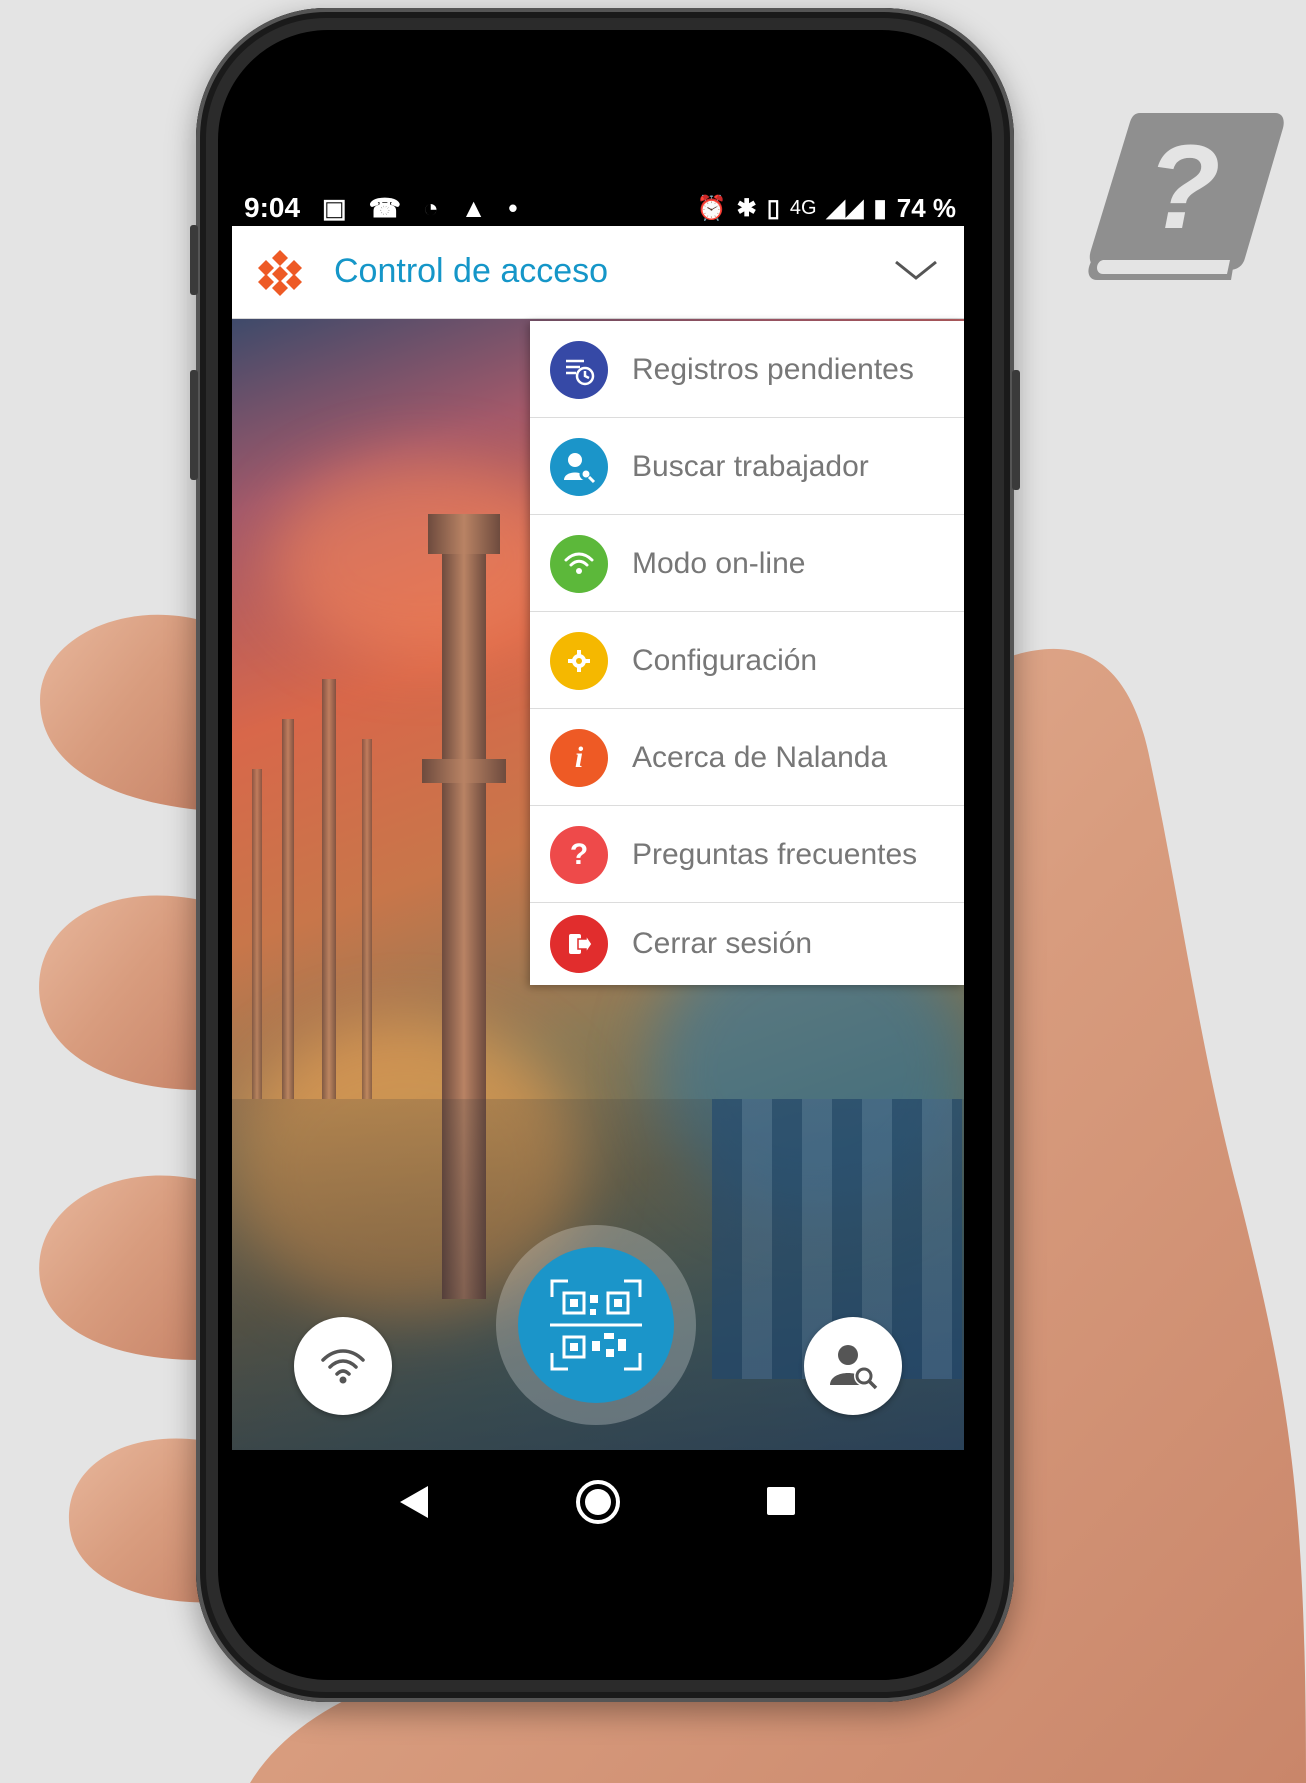 This screenshot has height=1783, width=1306. What do you see at coordinates (719, 563) in the screenshot?
I see `menu-item-label: Modo on-line` at bounding box center [719, 563].